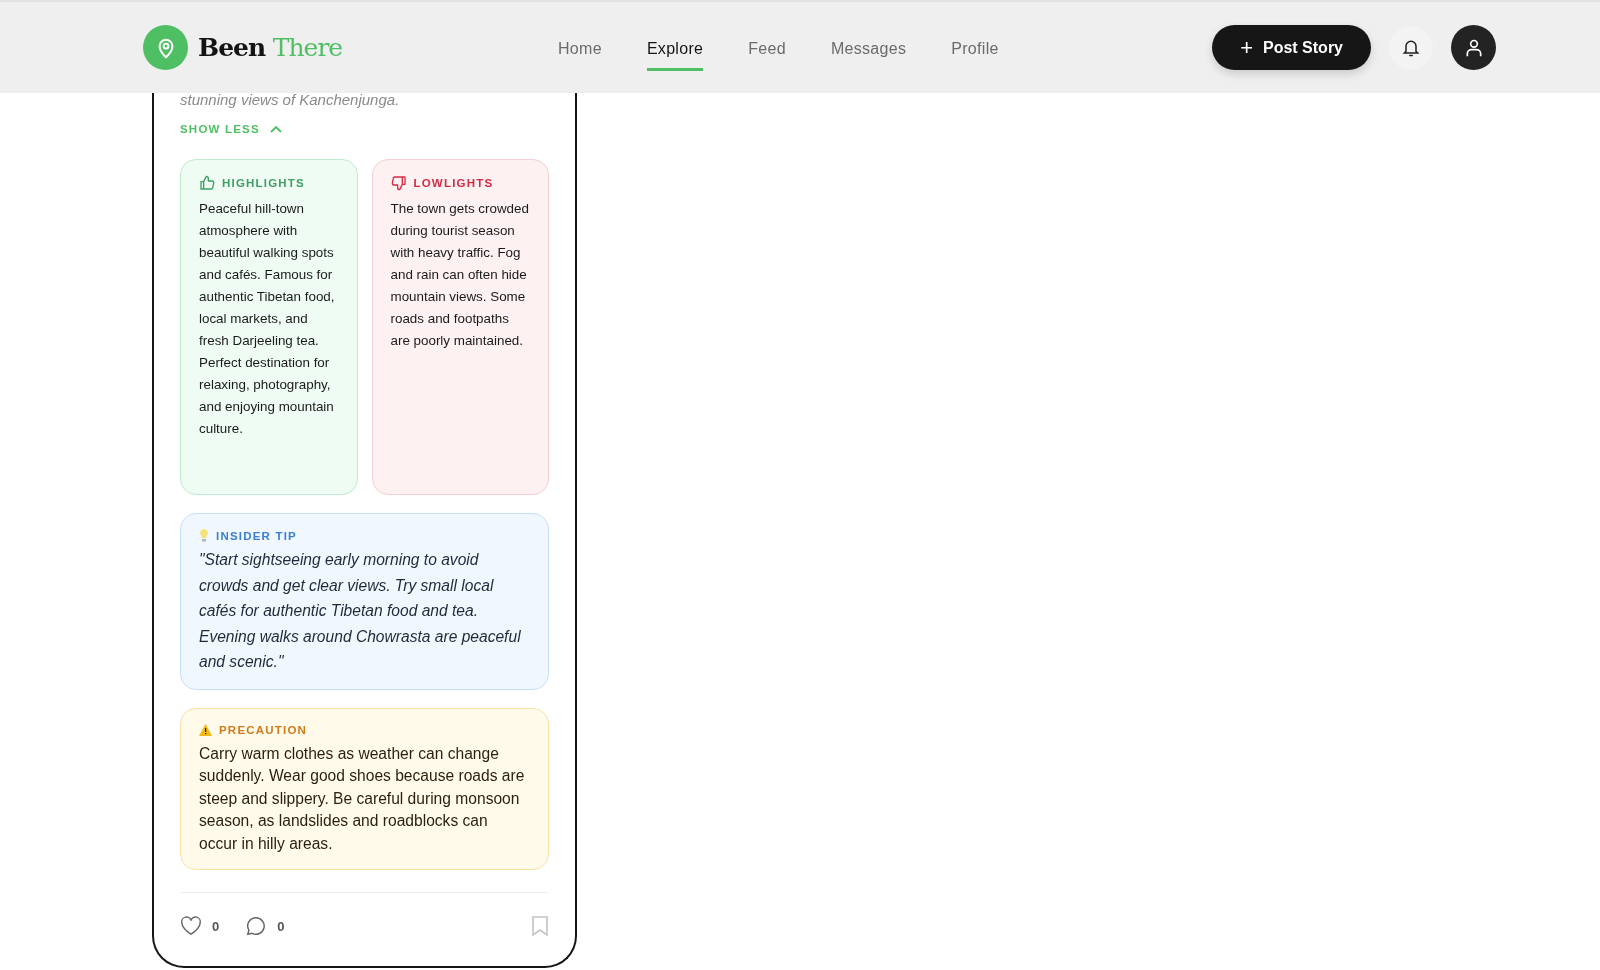 The image size is (1600, 970). What do you see at coordinates (975, 49) in the screenshot?
I see `nav-tab: Profile` at bounding box center [975, 49].